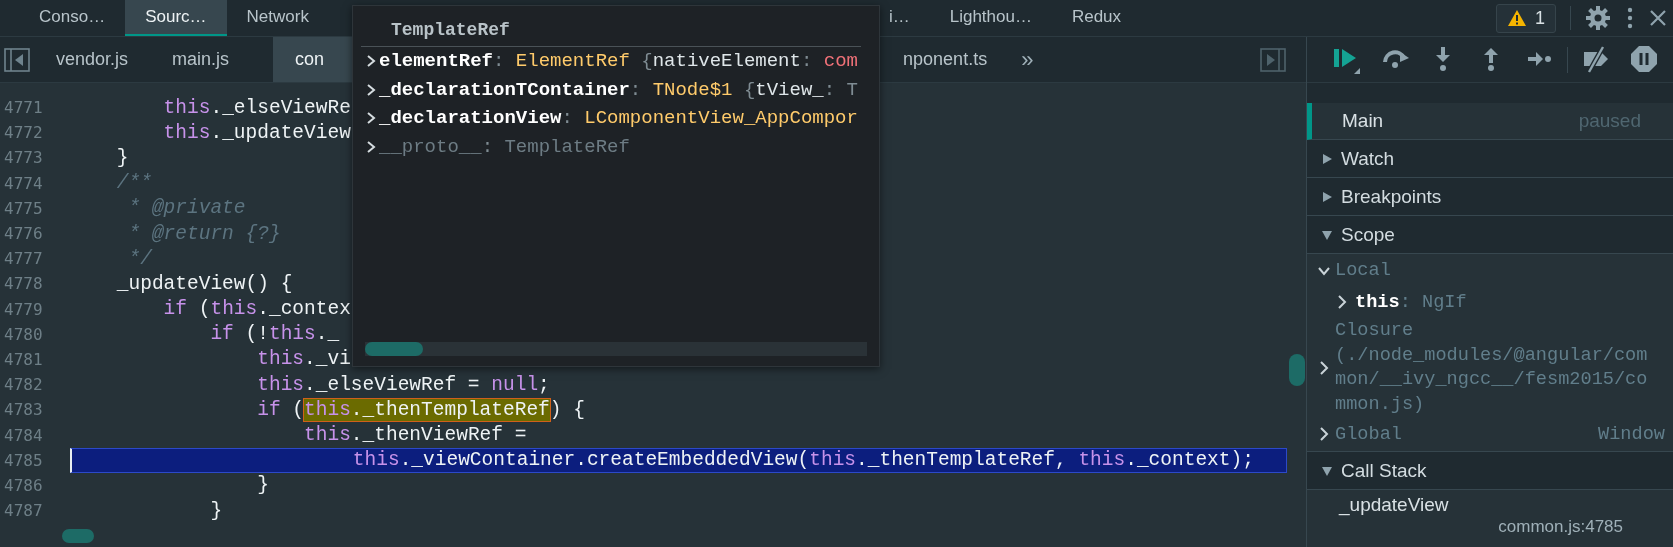 This screenshot has height=547, width=1673. What do you see at coordinates (1644, 59) in the screenshot?
I see `pause-icon` at bounding box center [1644, 59].